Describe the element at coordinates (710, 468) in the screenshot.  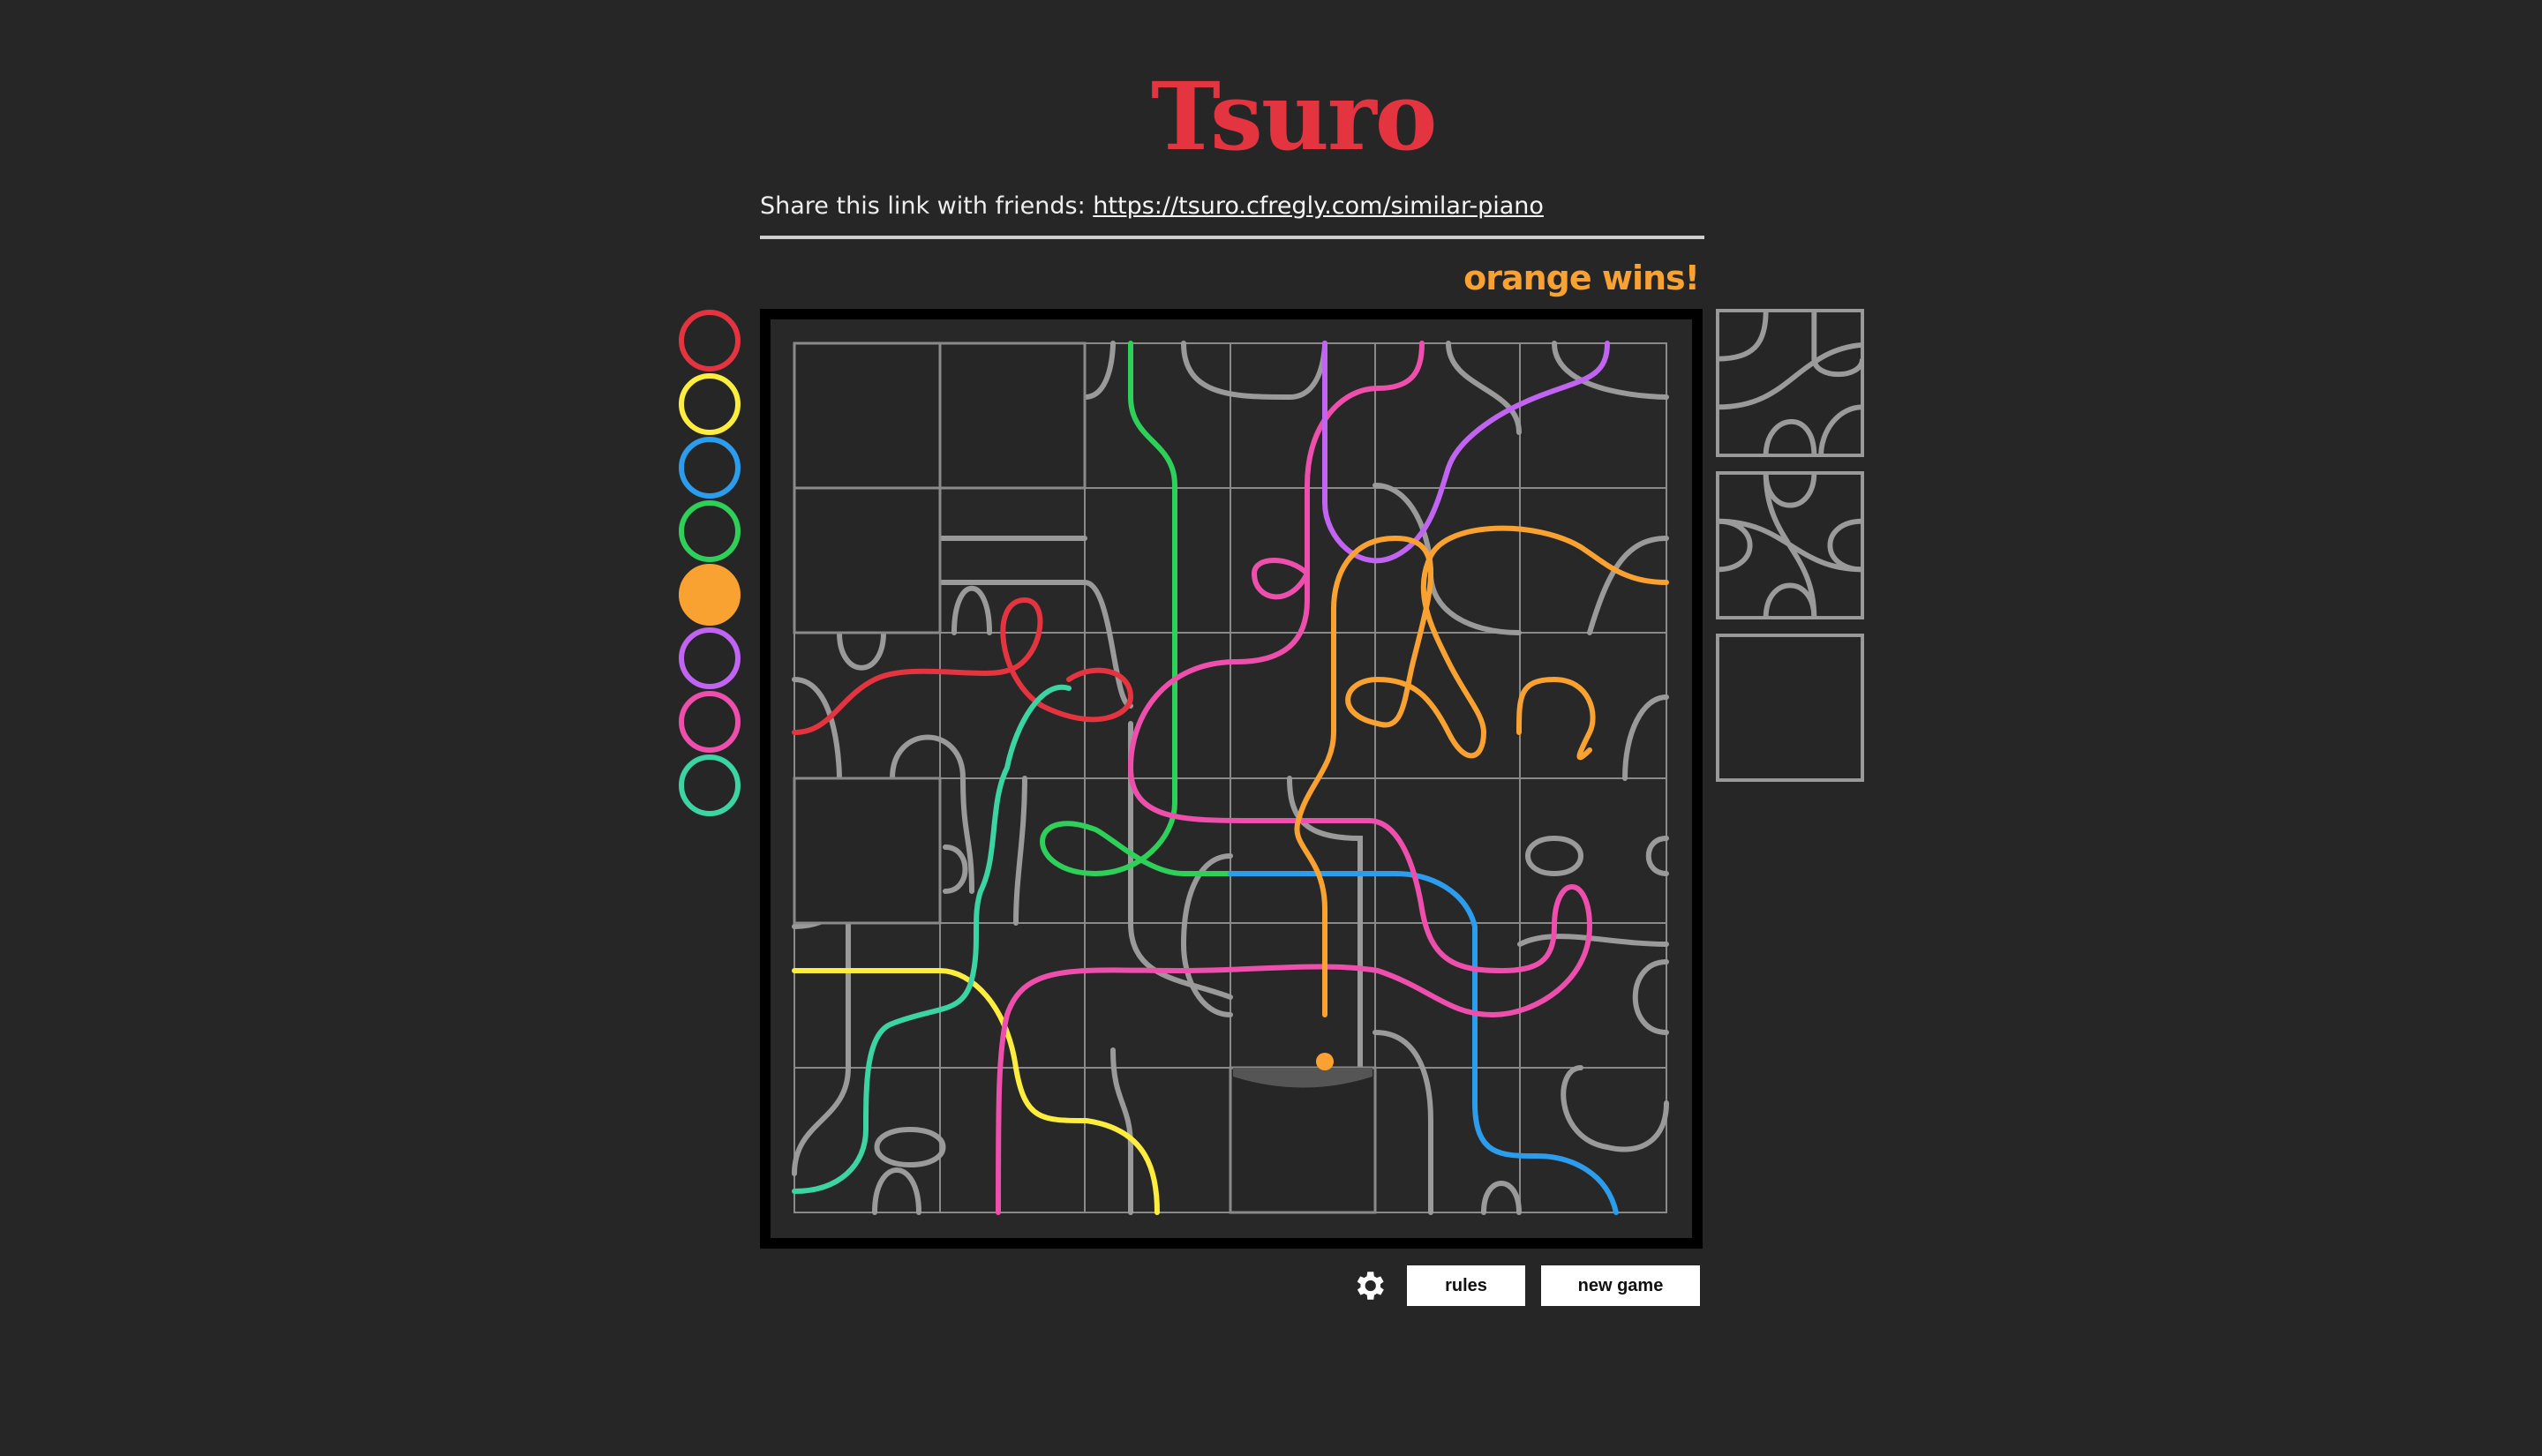
I see `player-token-blue` at that location.